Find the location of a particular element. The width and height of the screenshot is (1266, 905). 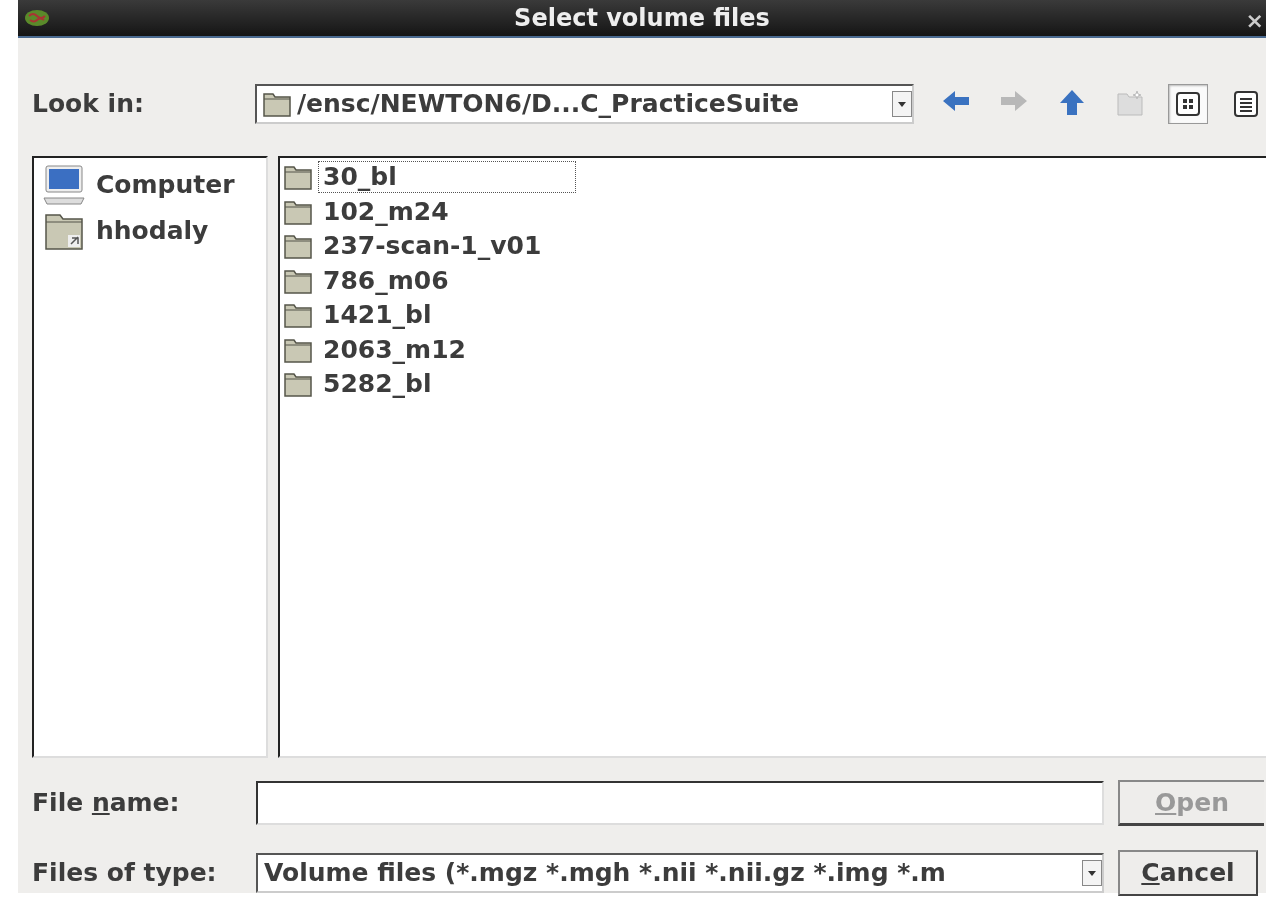

folder-name: 786_m06 is located at coordinates (386, 280).